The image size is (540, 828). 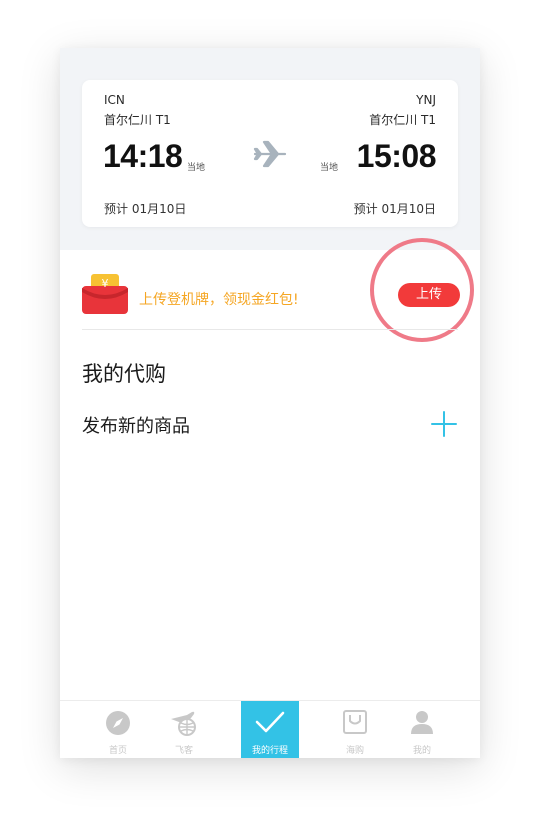 I want to click on person-icon, so click(x=422, y=722).